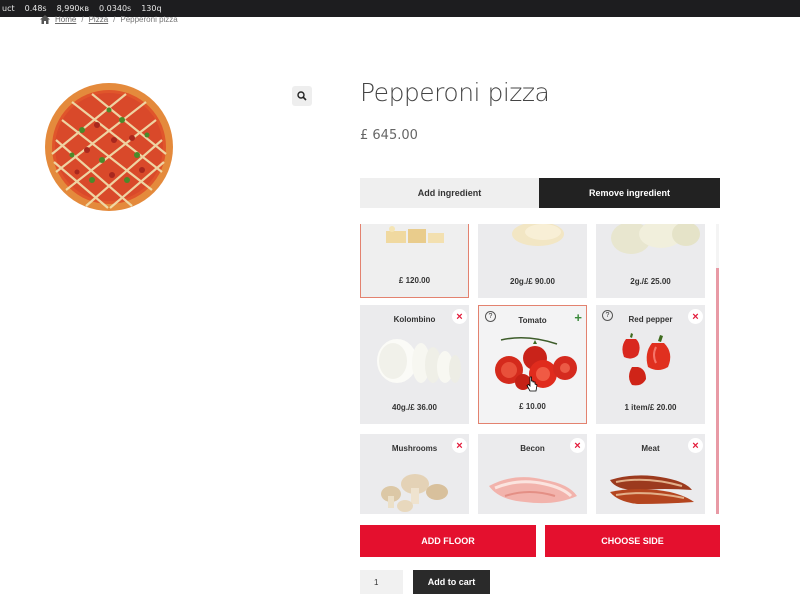 The width and height of the screenshot is (800, 600). What do you see at coordinates (149, 19) in the screenshot?
I see `breadcrumb-current: Pepperoni pizza` at bounding box center [149, 19].